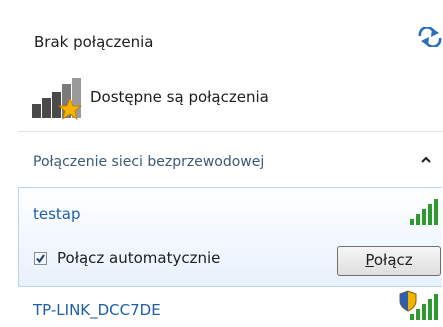 The height and width of the screenshot is (327, 443). What do you see at coordinates (424, 212) in the screenshot?
I see `wifi-signal-icon` at bounding box center [424, 212].